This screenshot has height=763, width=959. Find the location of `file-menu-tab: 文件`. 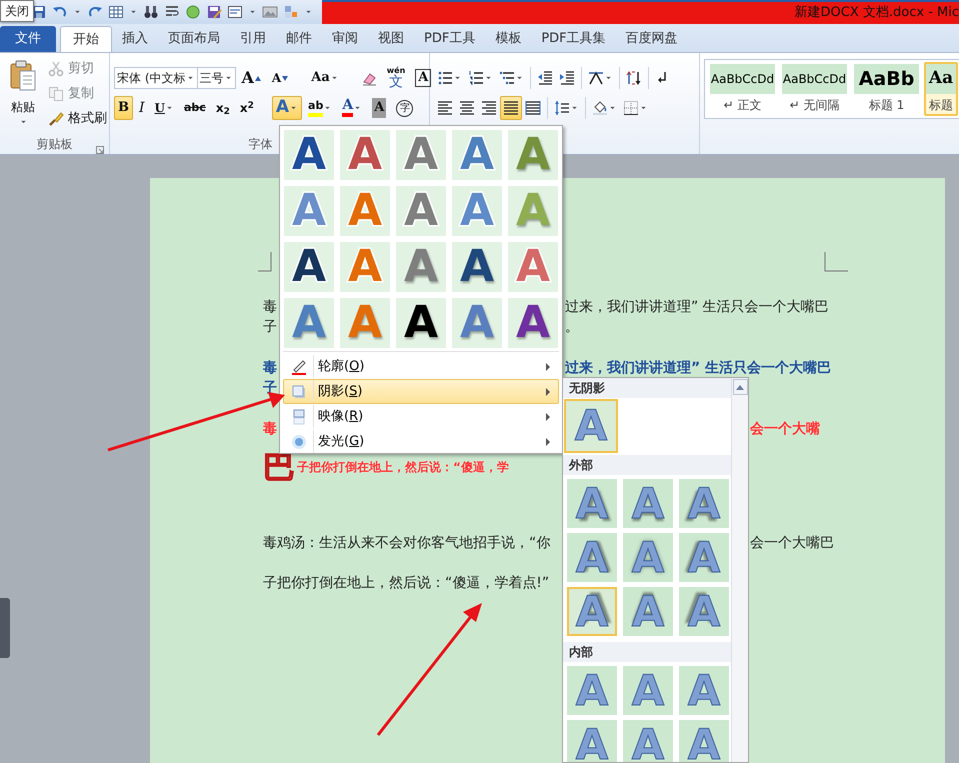

file-menu-tab: 文件 is located at coordinates (28, 39).